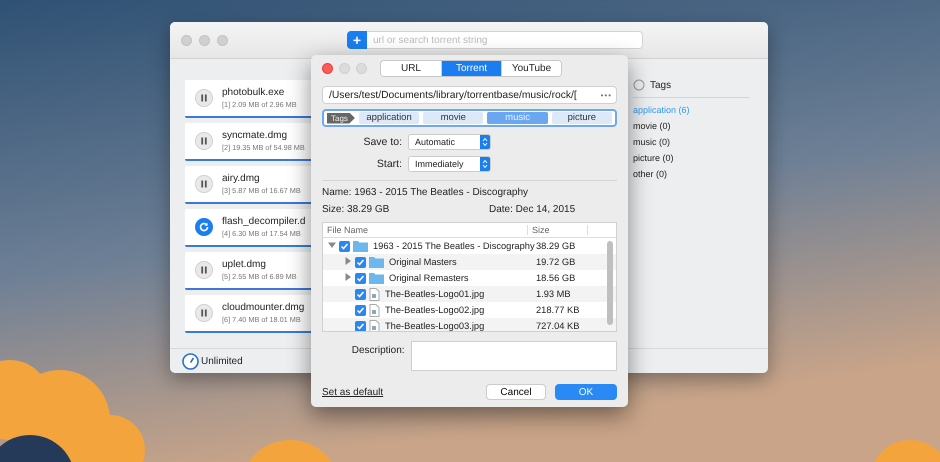  What do you see at coordinates (556, 246) in the screenshot?
I see `file-size: 38.29 GB` at bounding box center [556, 246].